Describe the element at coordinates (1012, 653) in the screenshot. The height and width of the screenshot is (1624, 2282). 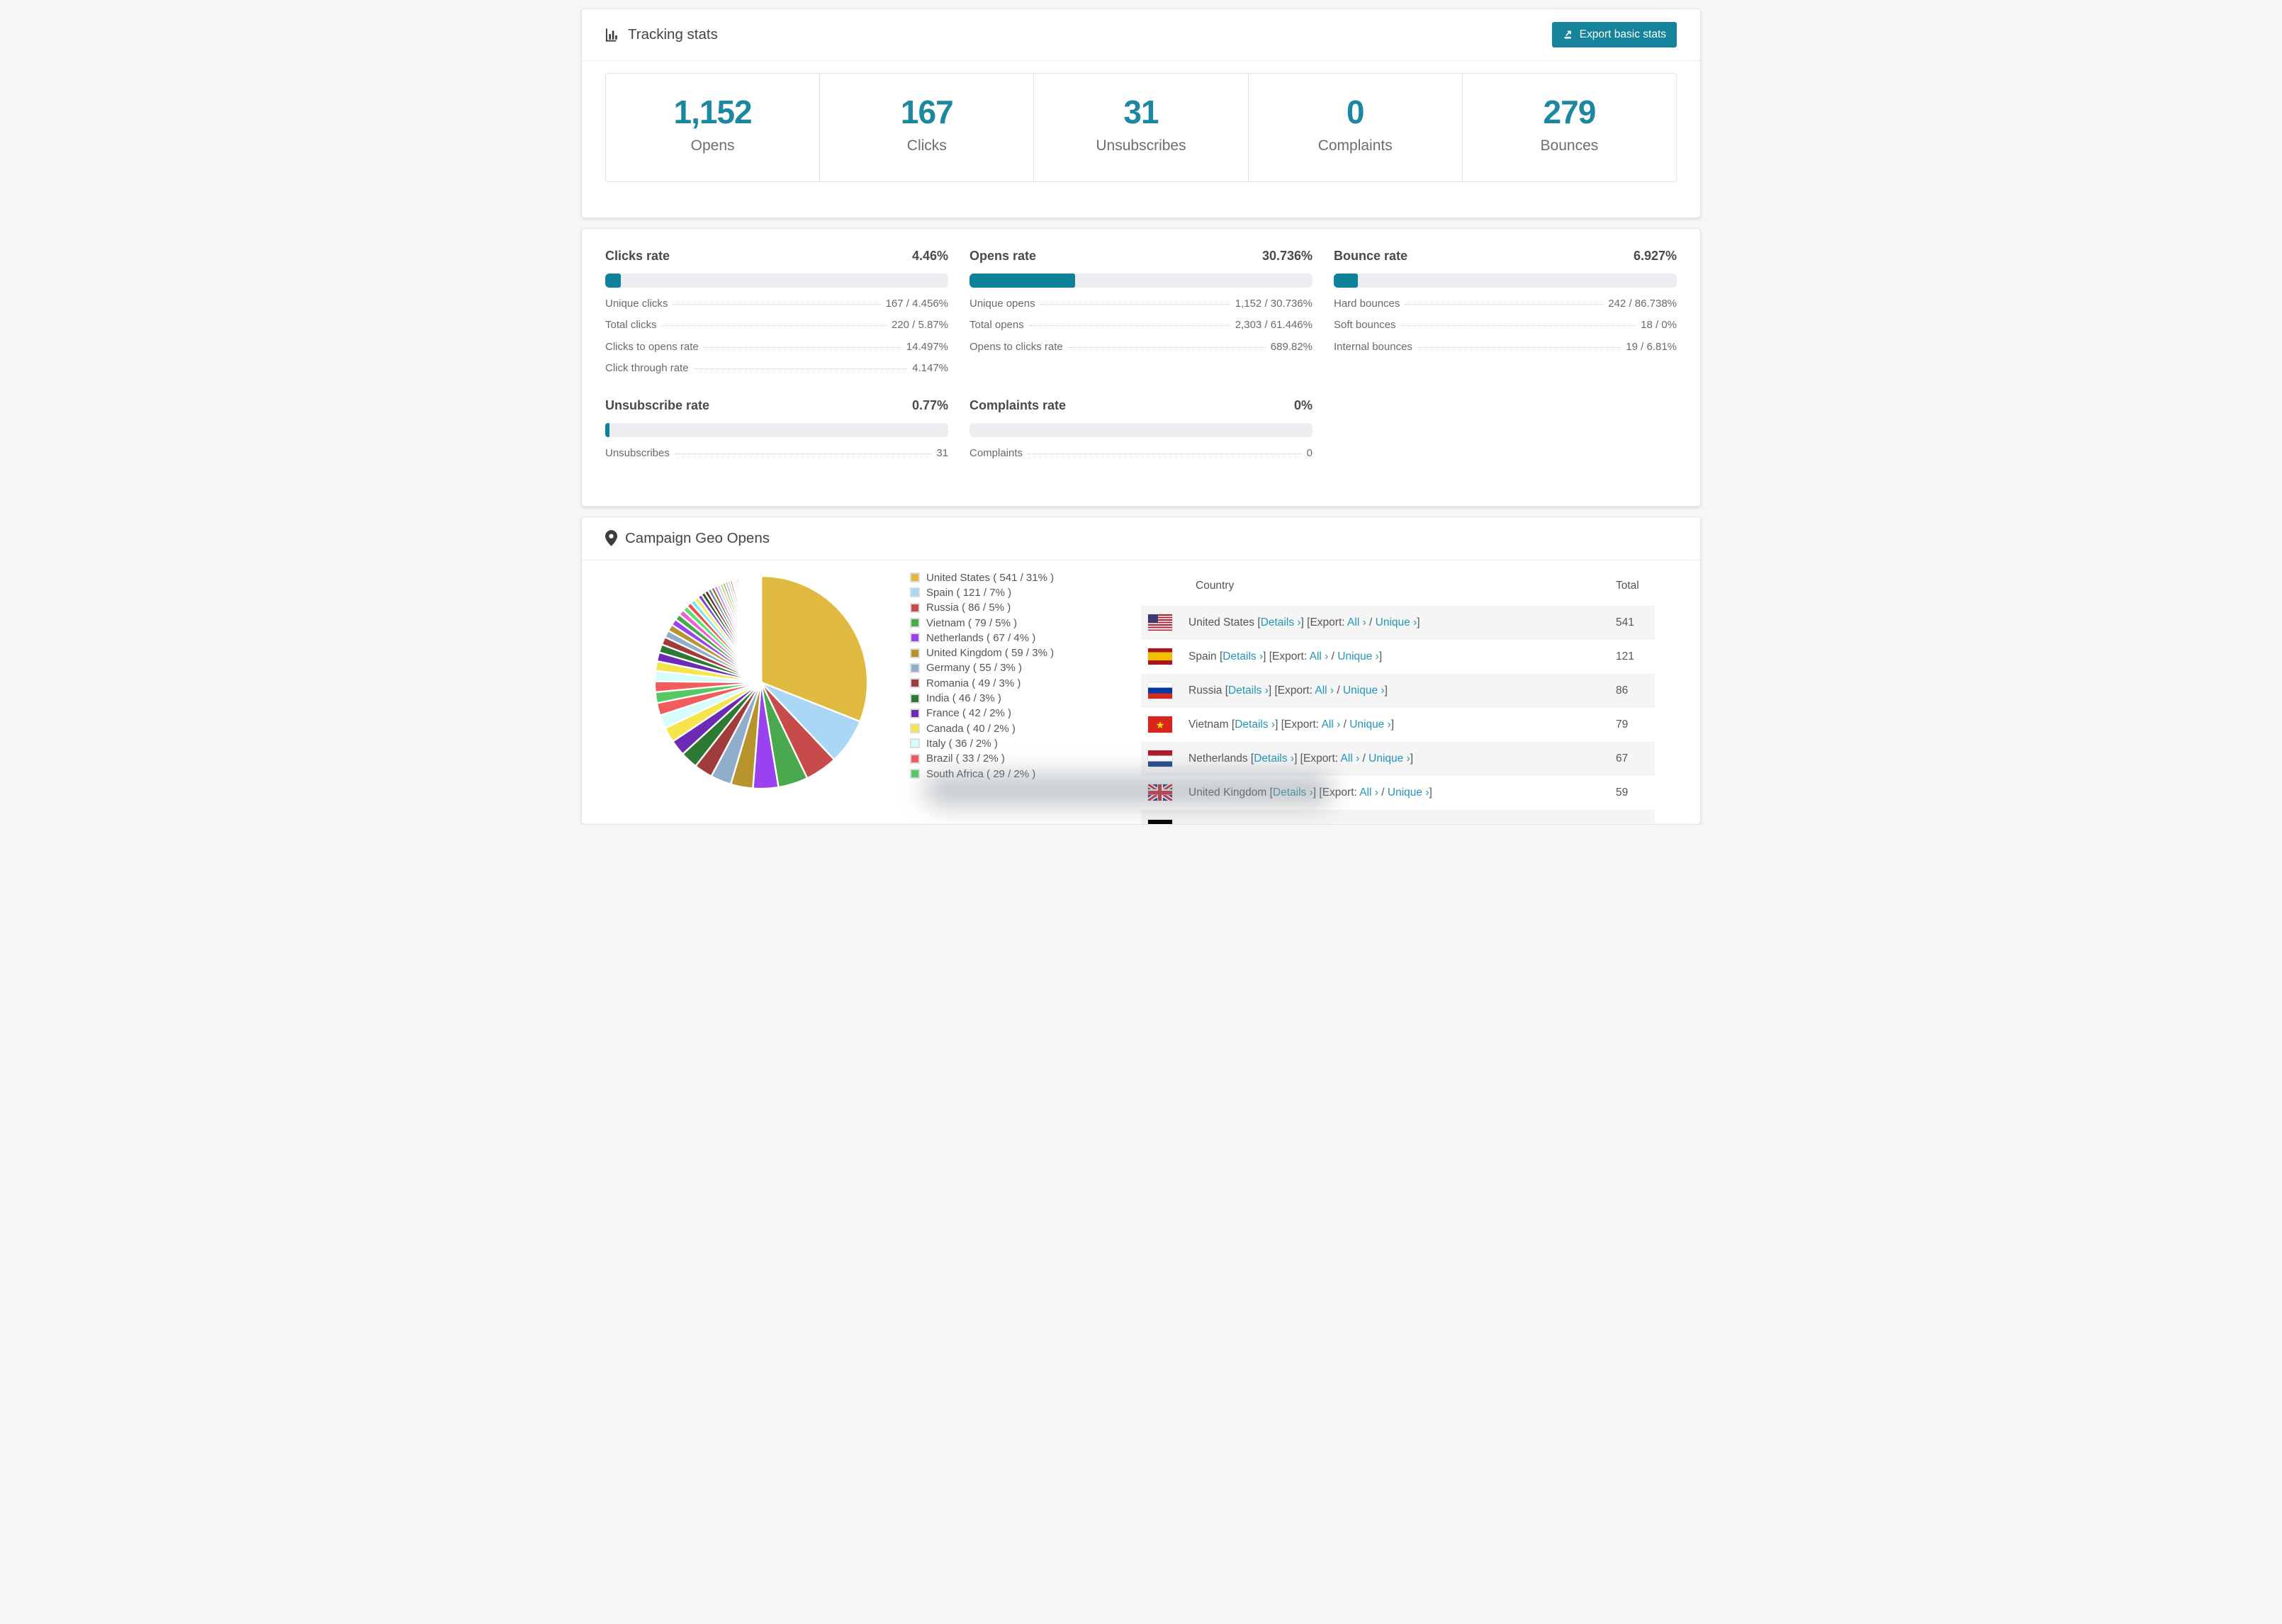
I see `legend-item: United Kingdom ( 59 / 3% )` at that location.